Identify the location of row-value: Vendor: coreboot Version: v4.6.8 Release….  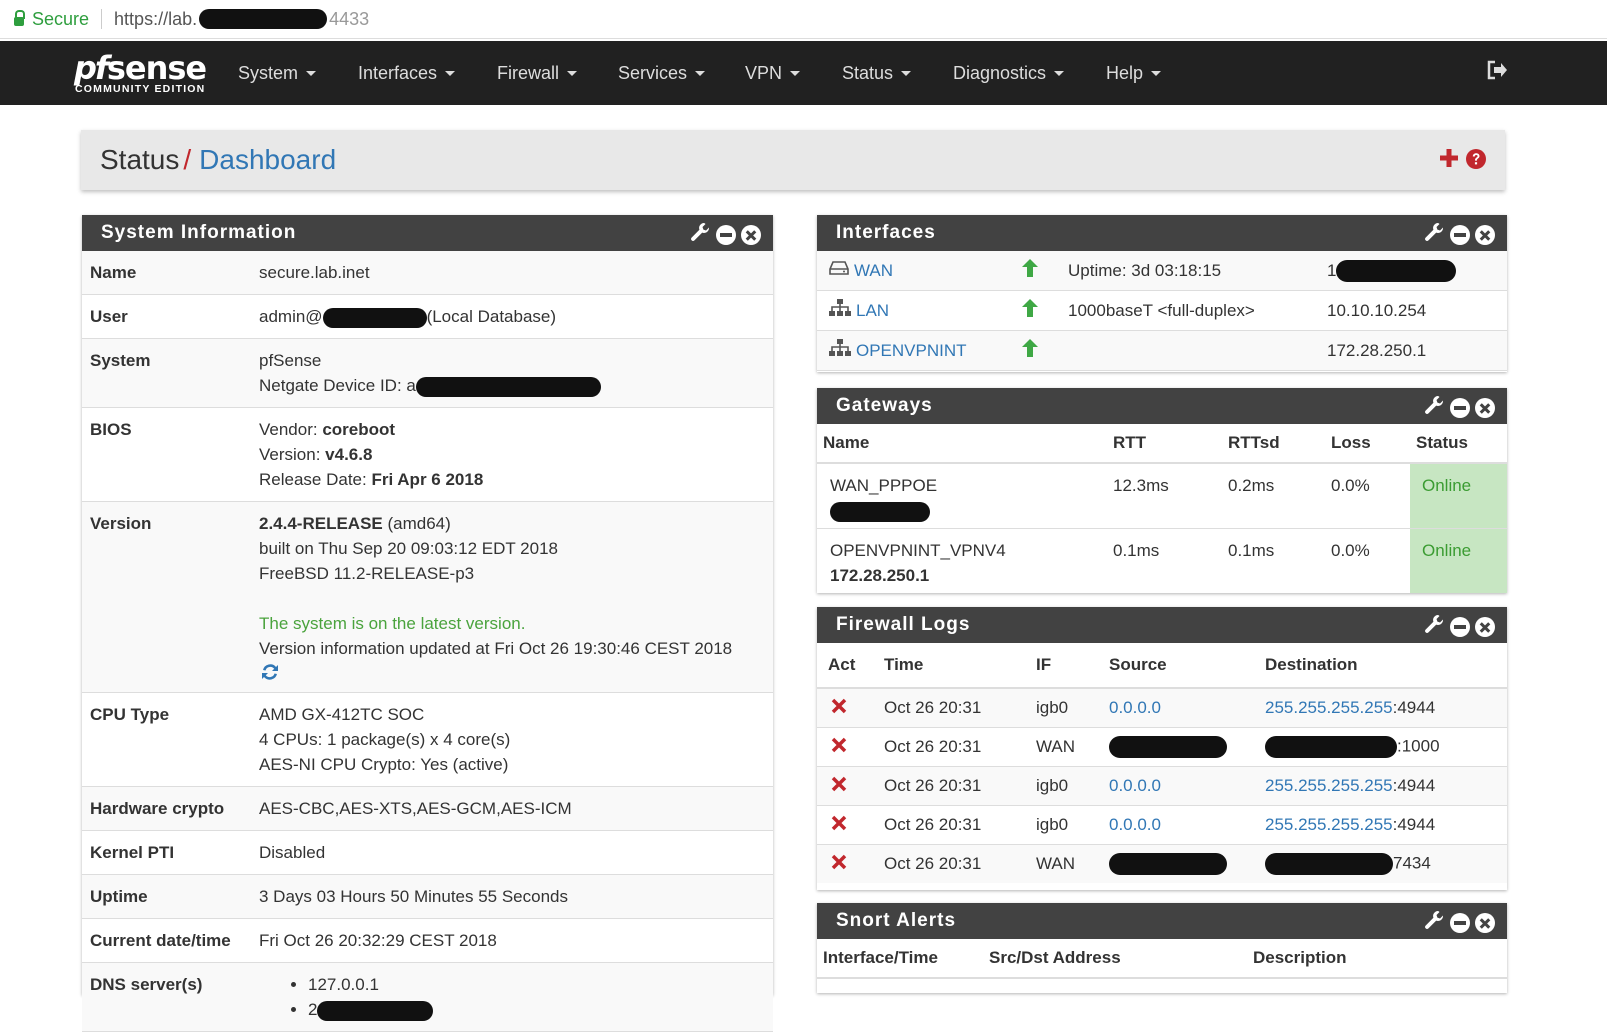
(516, 454).